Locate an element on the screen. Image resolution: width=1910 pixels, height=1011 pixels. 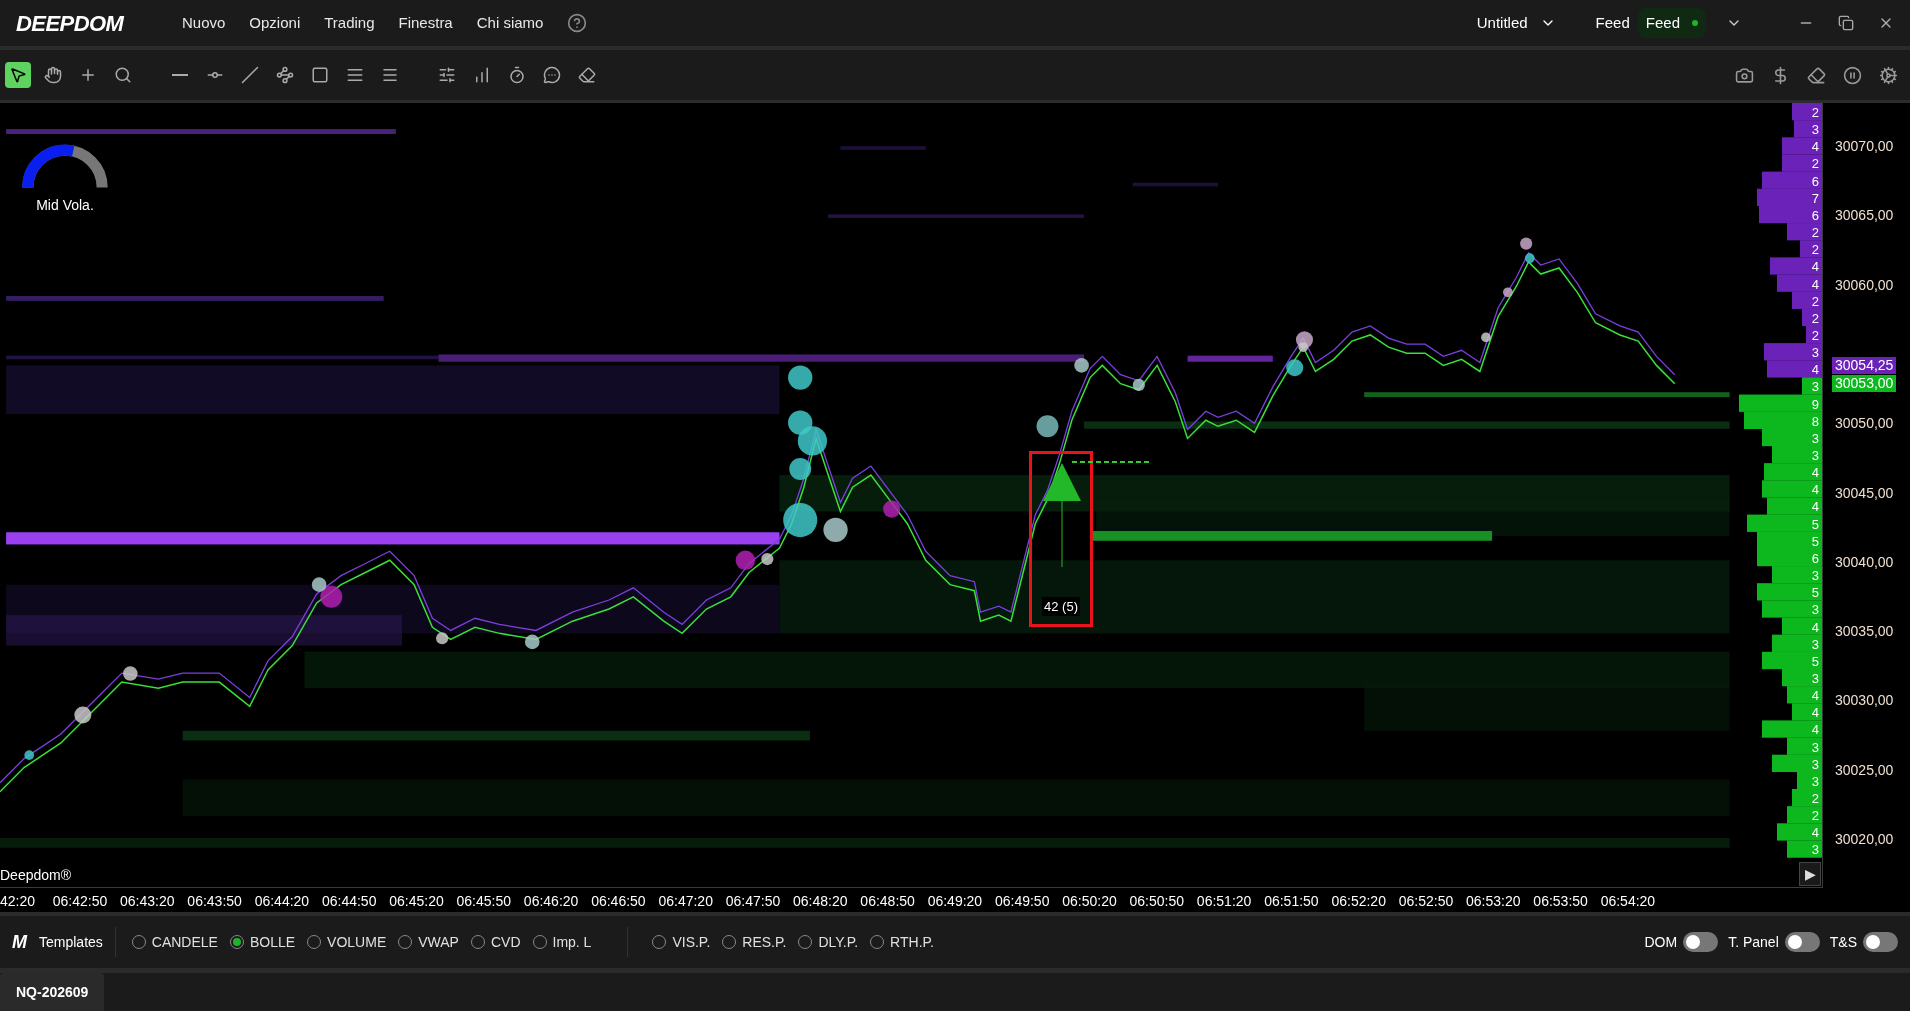
feed-status-button: Feed is located at coordinates (1671, 23).